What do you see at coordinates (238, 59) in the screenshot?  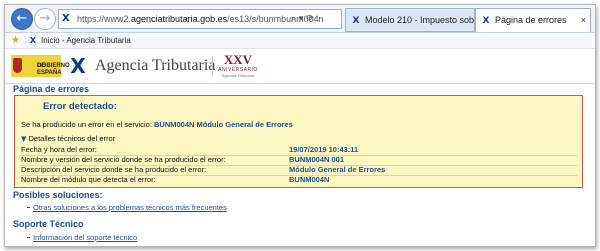 I see `anniversary-number: XXV` at bounding box center [238, 59].